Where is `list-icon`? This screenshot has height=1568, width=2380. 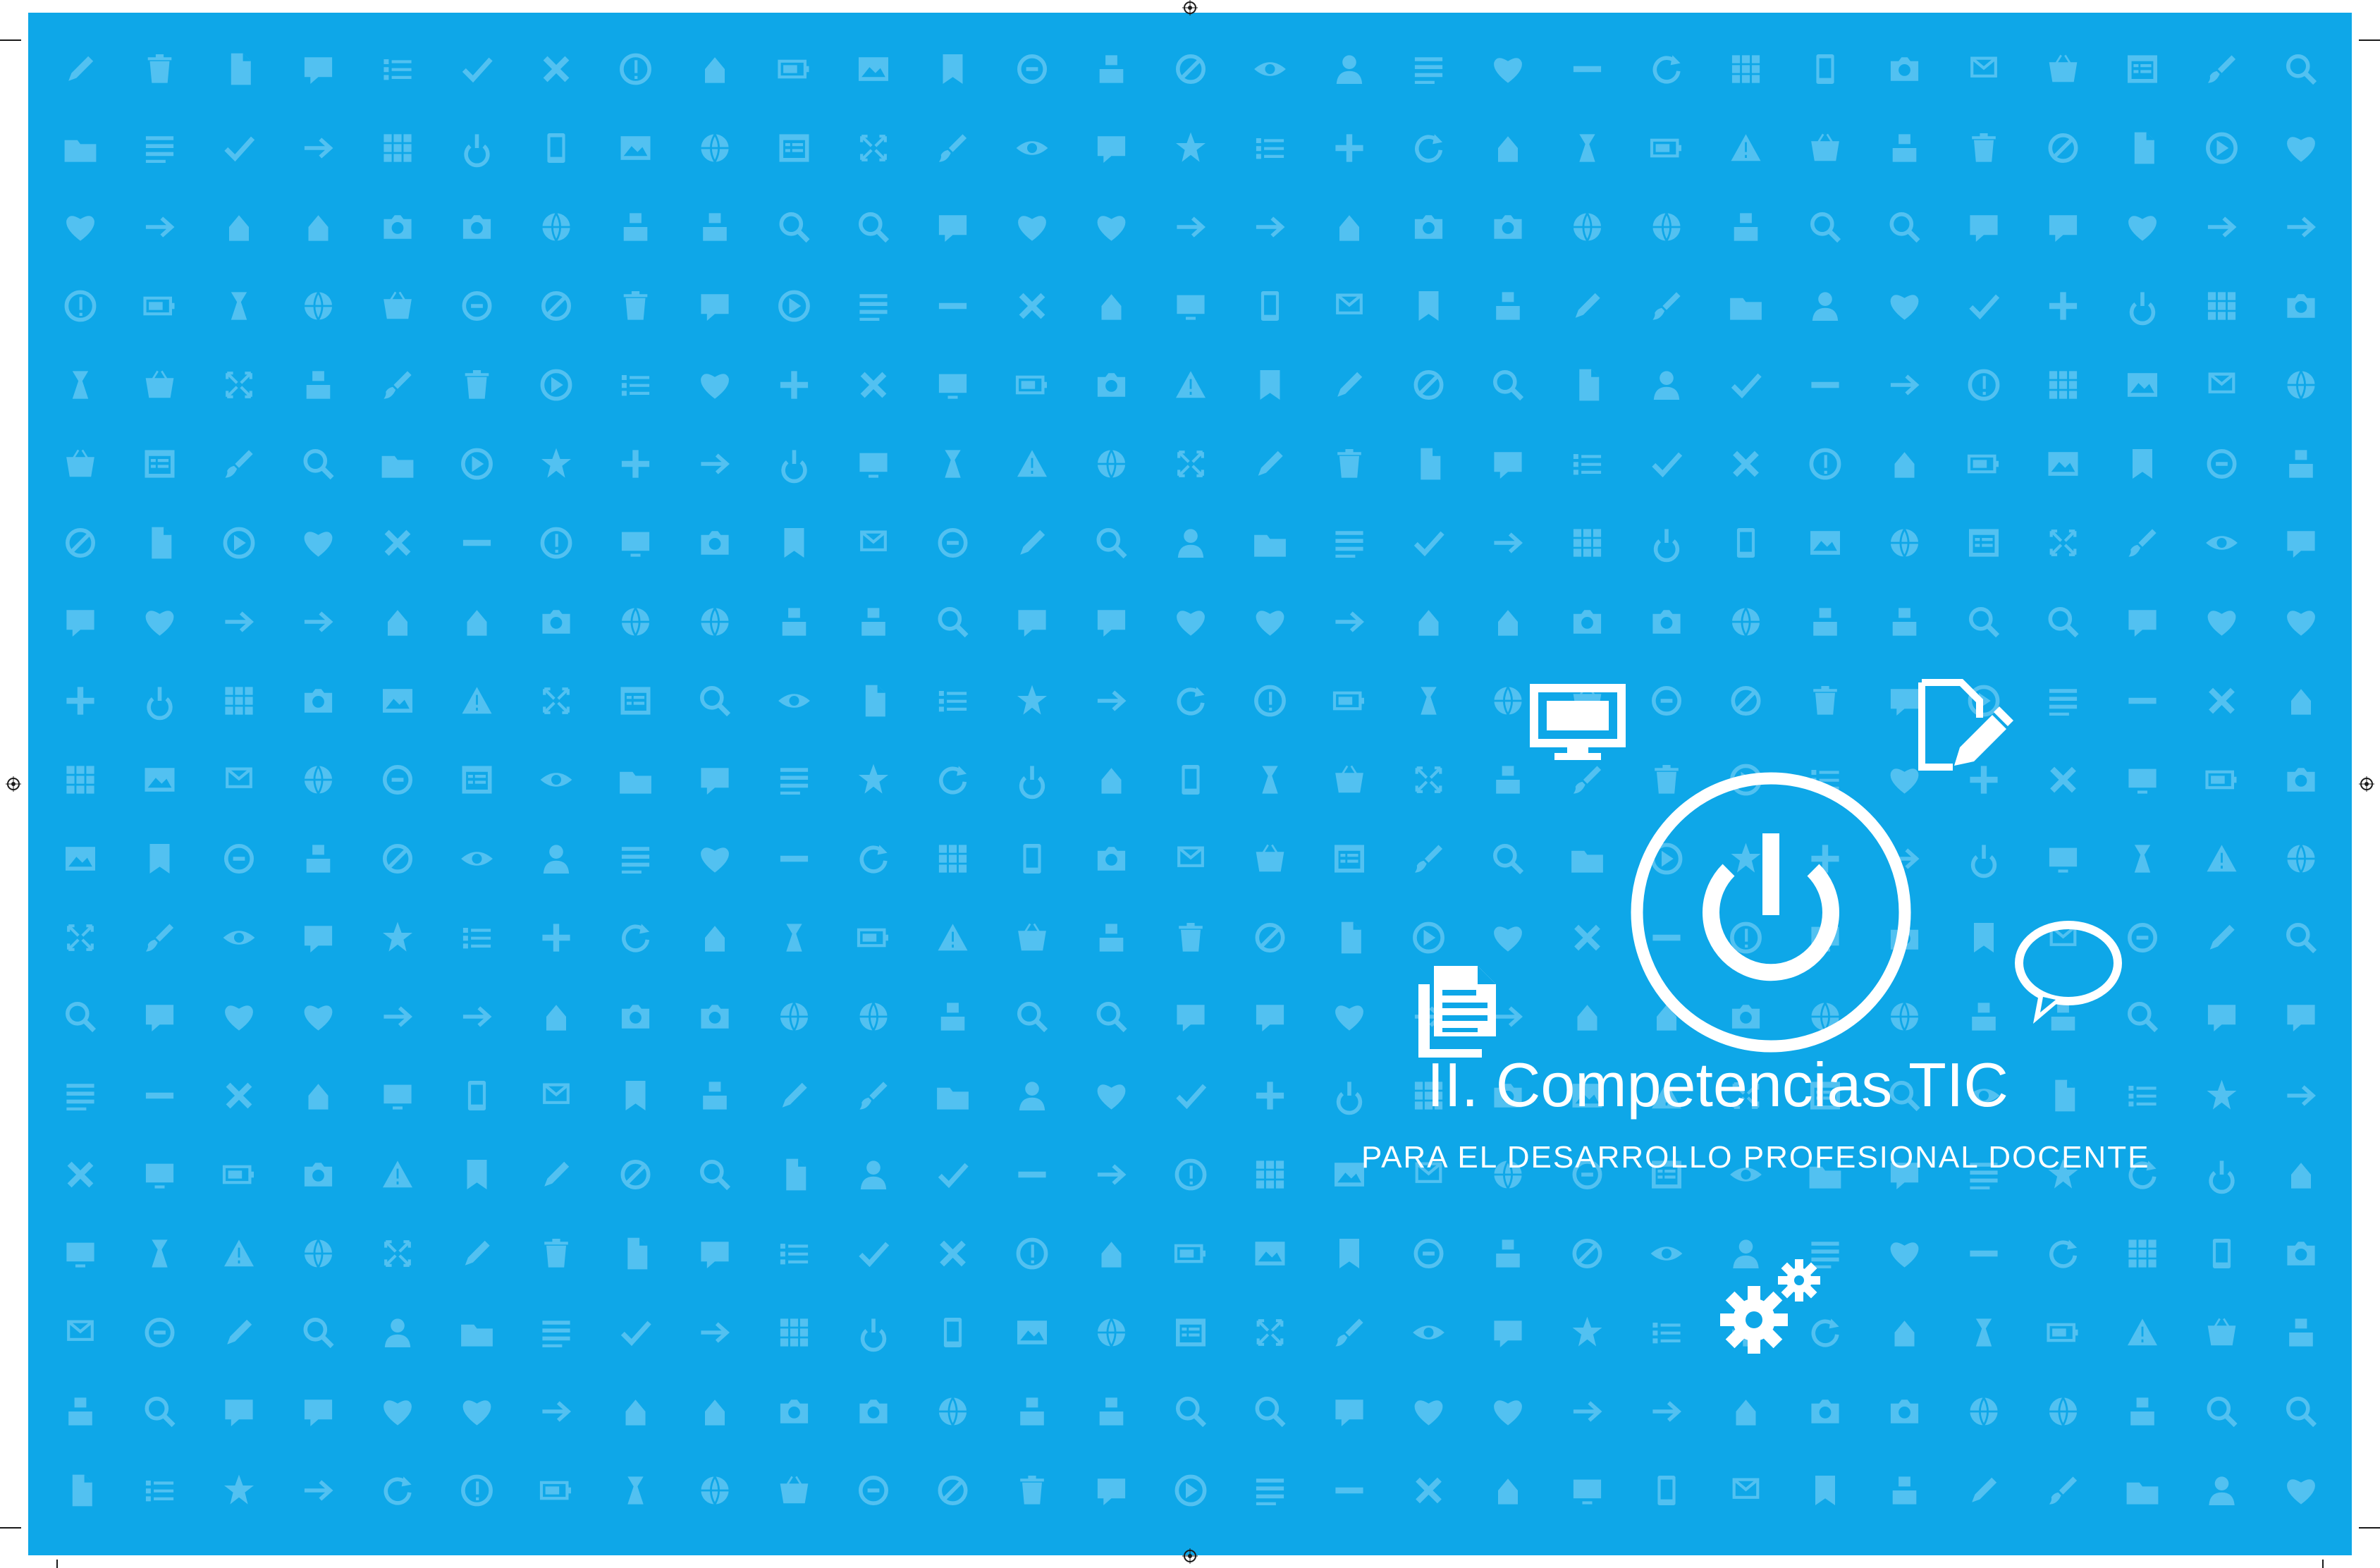
list-icon is located at coordinates (1508, 70).